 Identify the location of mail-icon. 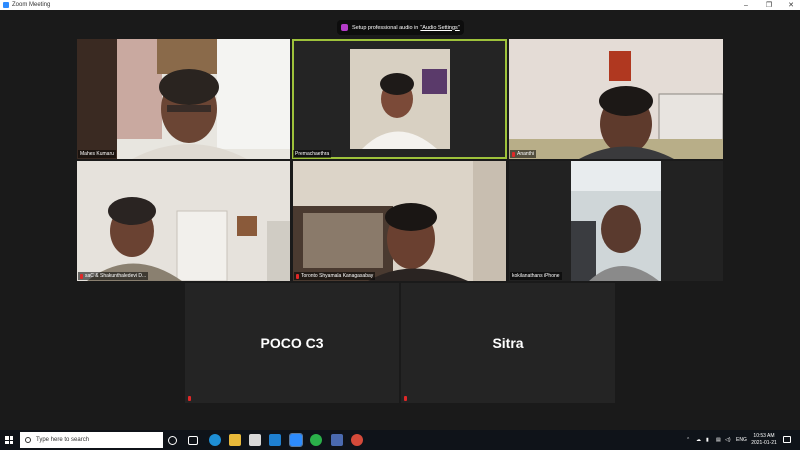
(275, 440).